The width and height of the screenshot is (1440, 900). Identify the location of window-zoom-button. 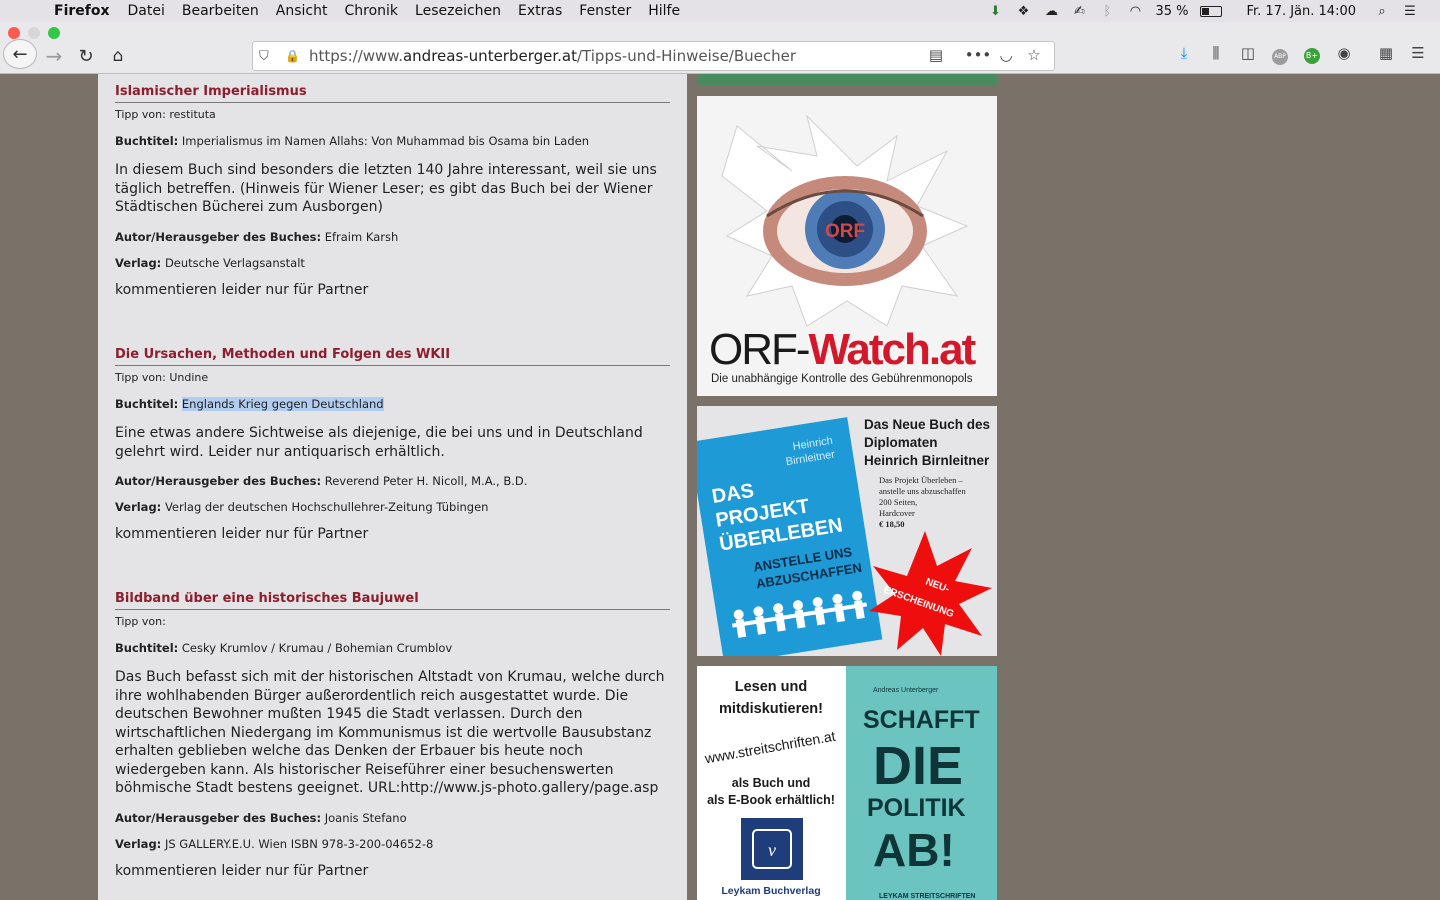
(54, 33).